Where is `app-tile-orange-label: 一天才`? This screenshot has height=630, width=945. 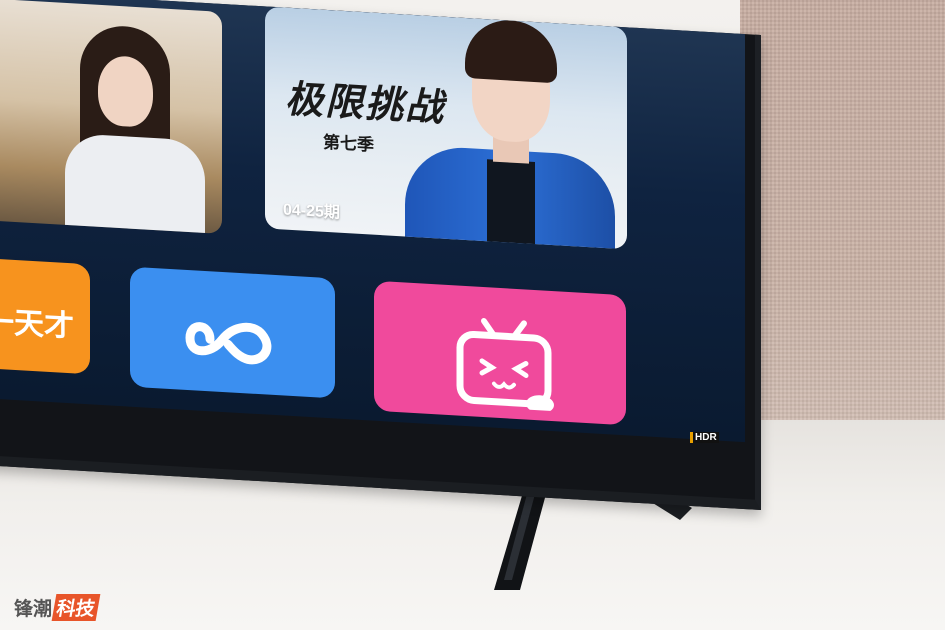 app-tile-orange-label: 一天才 is located at coordinates (37, 324).